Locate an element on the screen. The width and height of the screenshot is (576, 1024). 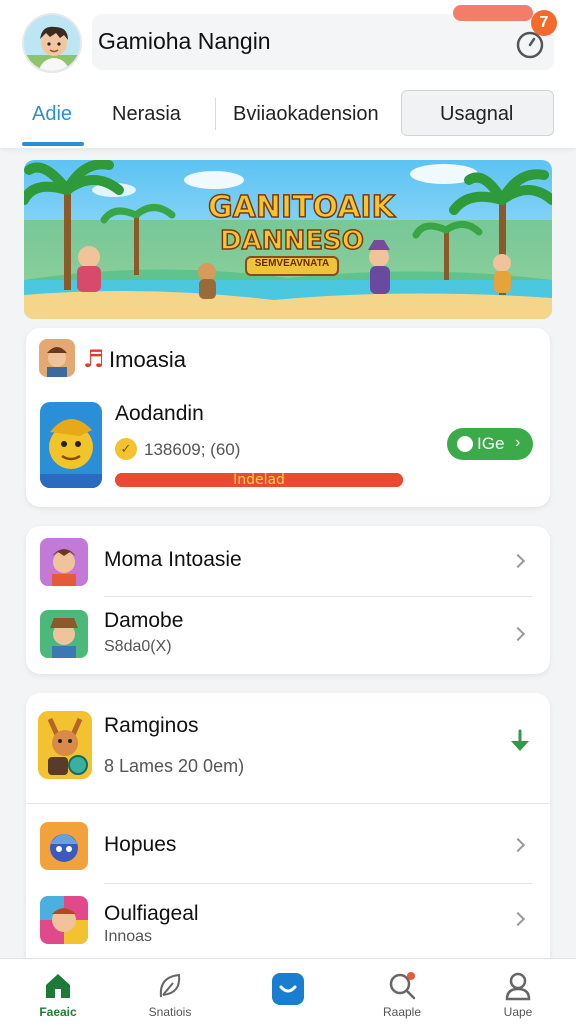
featured-banner: GANITOAIK DANNESO SEMVEAVNATA is located at coordinates (288, 239).